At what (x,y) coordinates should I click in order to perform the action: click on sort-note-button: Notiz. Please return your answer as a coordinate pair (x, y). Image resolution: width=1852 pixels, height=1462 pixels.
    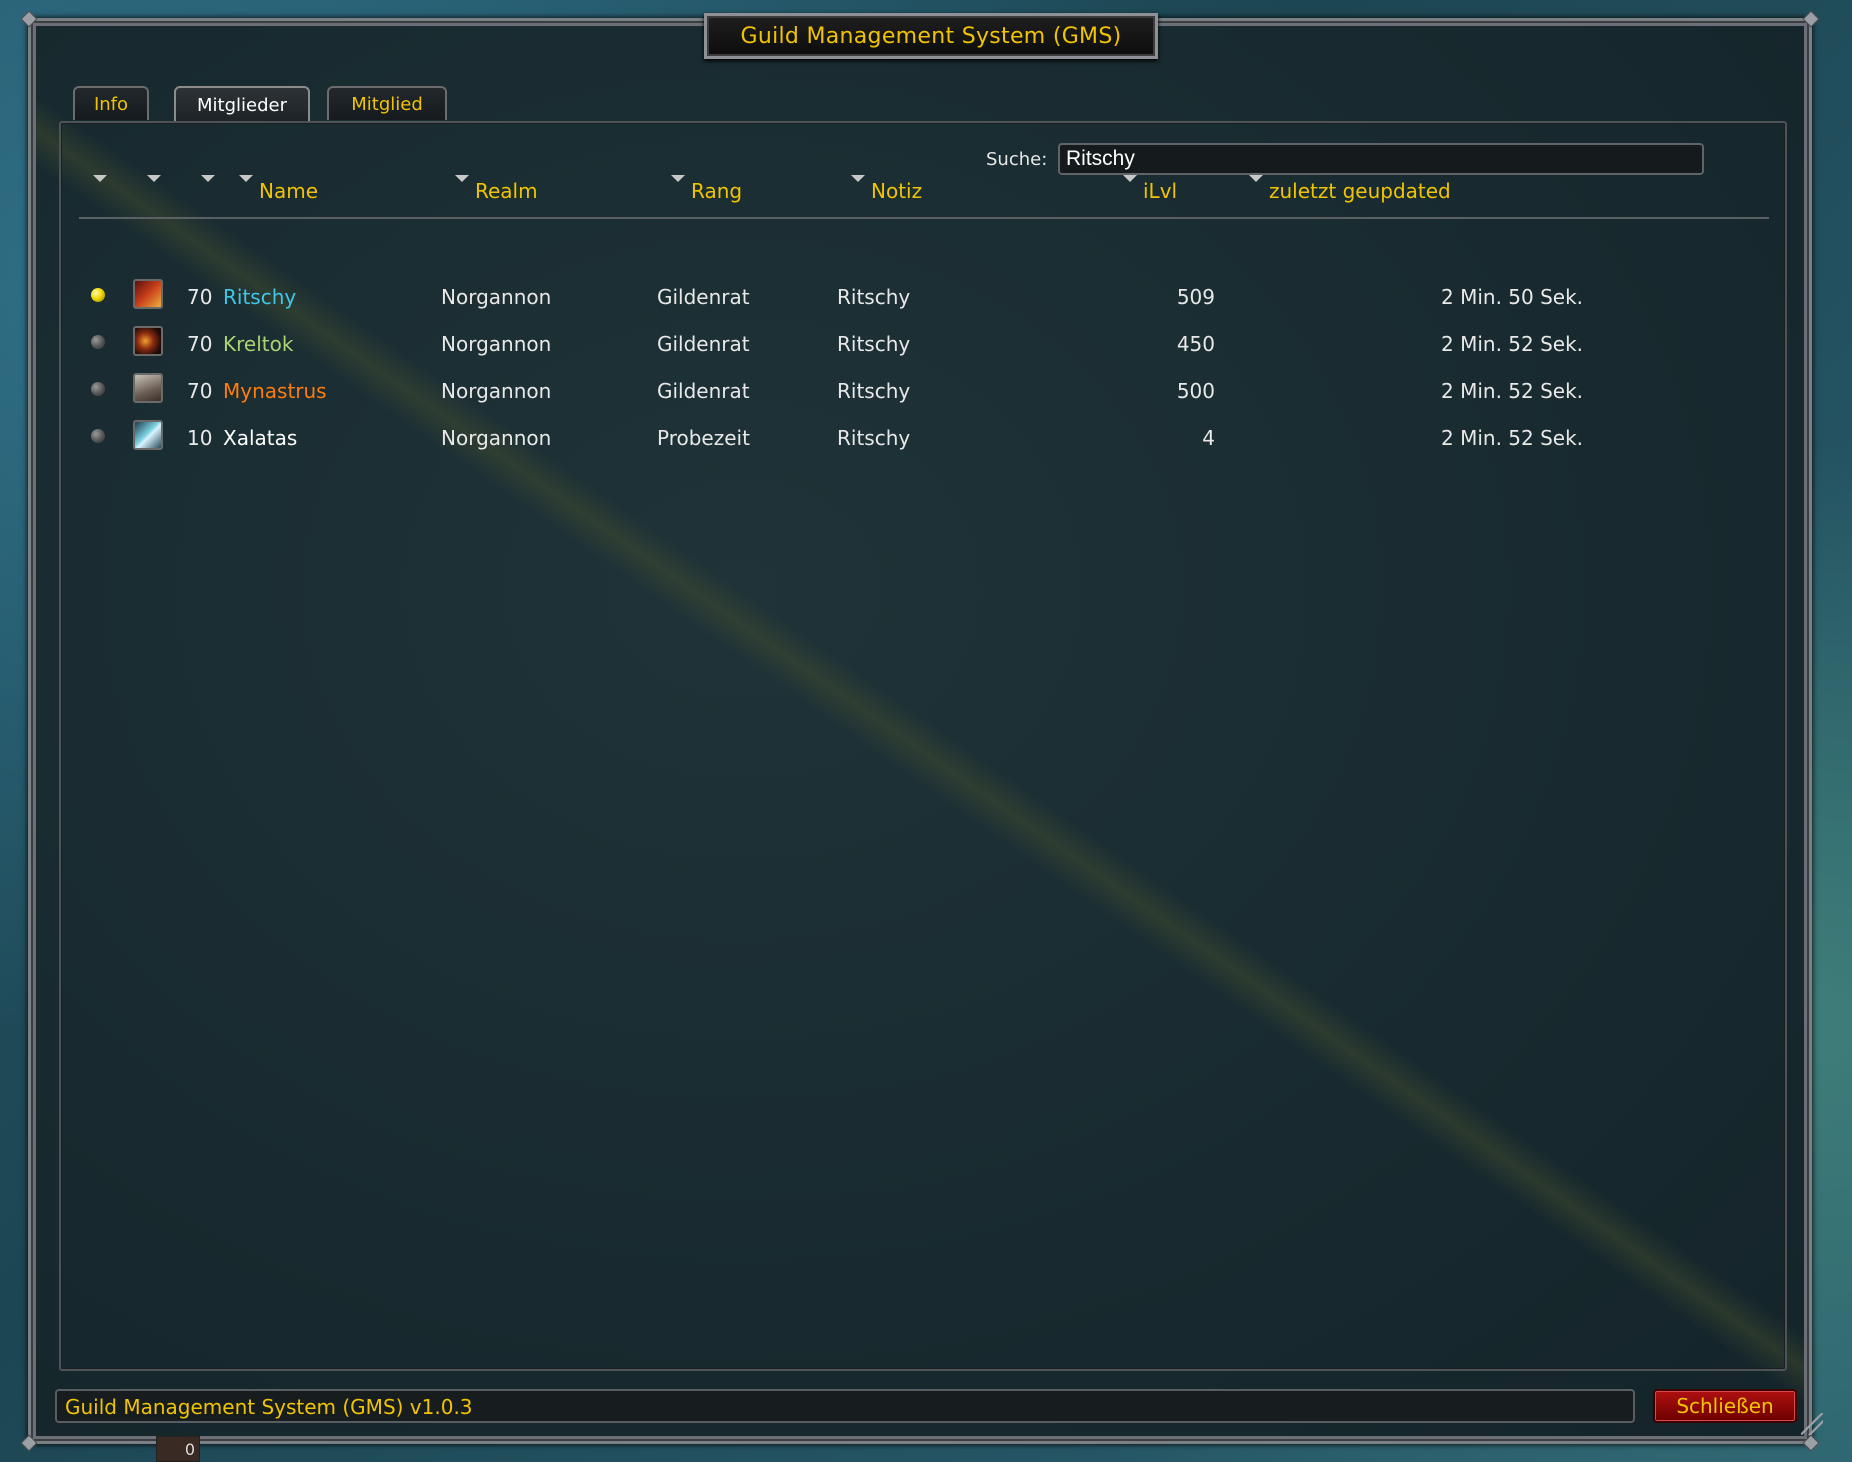
    Looking at the image, I should click on (886, 187).